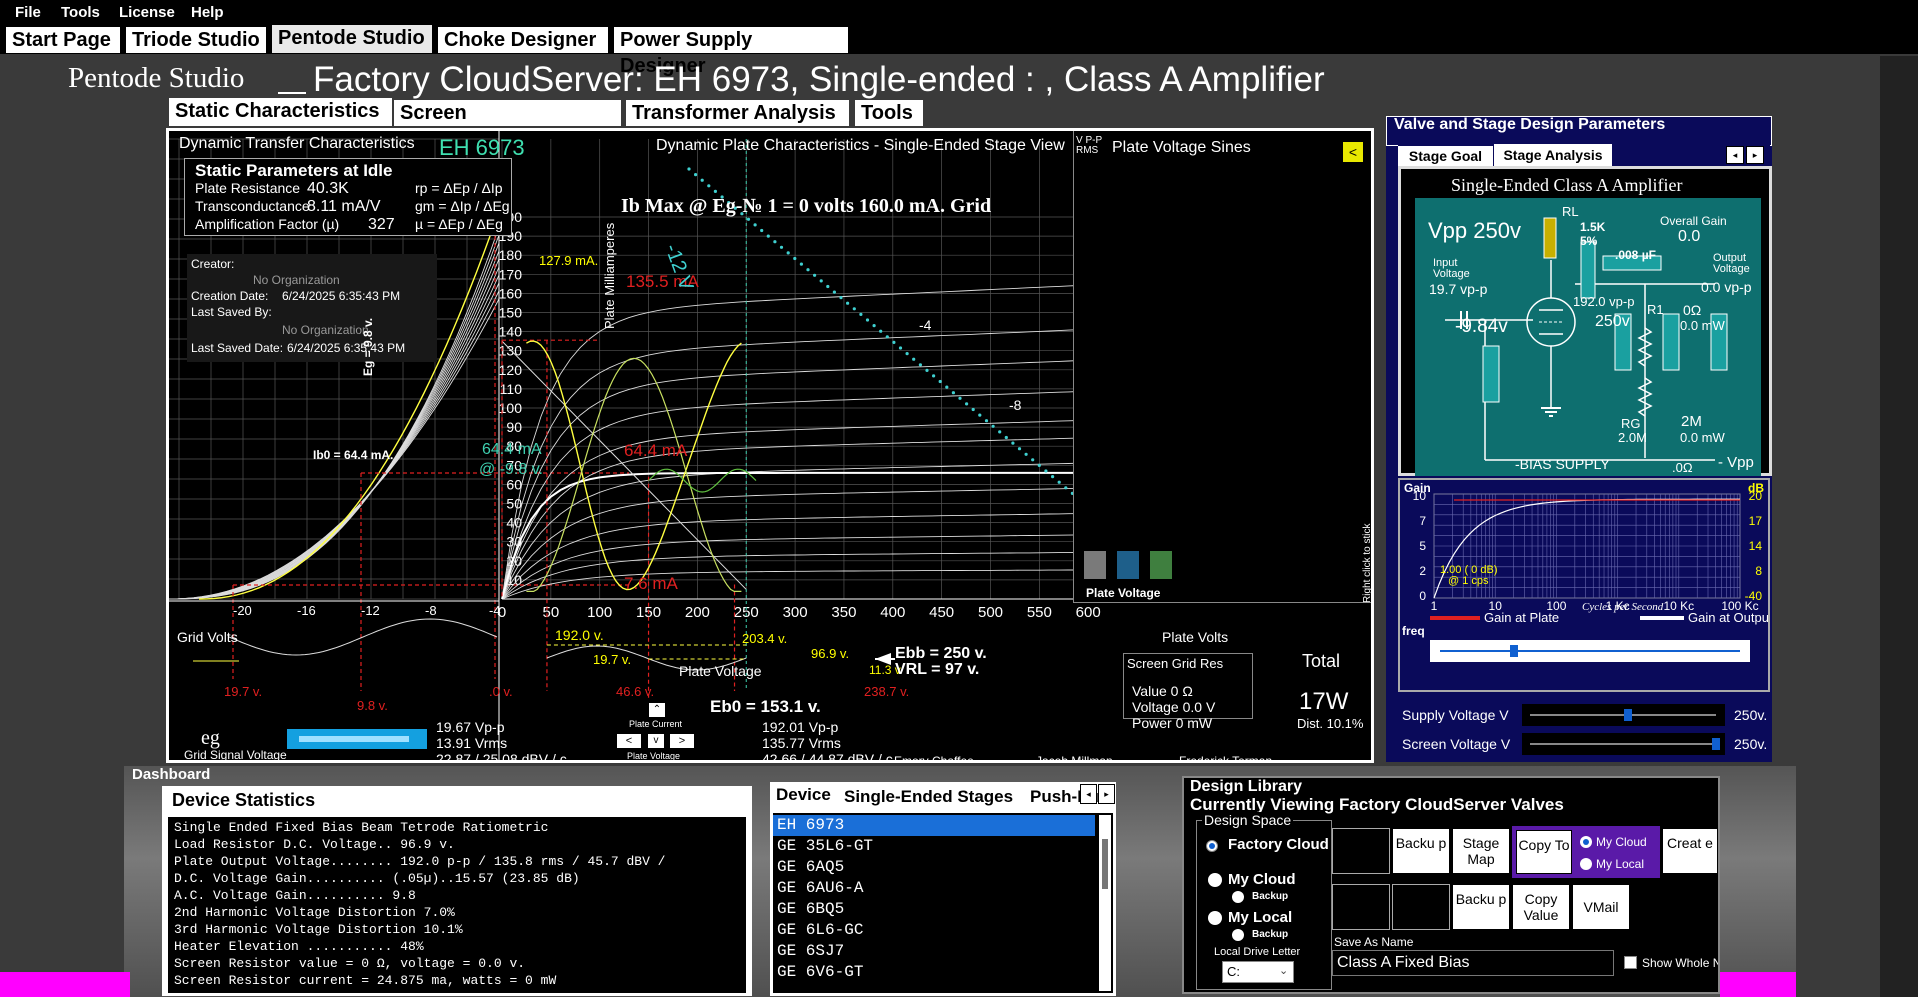 Image resolution: width=1918 pixels, height=997 pixels. What do you see at coordinates (147, 12) in the screenshot?
I see `menu-license: License` at bounding box center [147, 12].